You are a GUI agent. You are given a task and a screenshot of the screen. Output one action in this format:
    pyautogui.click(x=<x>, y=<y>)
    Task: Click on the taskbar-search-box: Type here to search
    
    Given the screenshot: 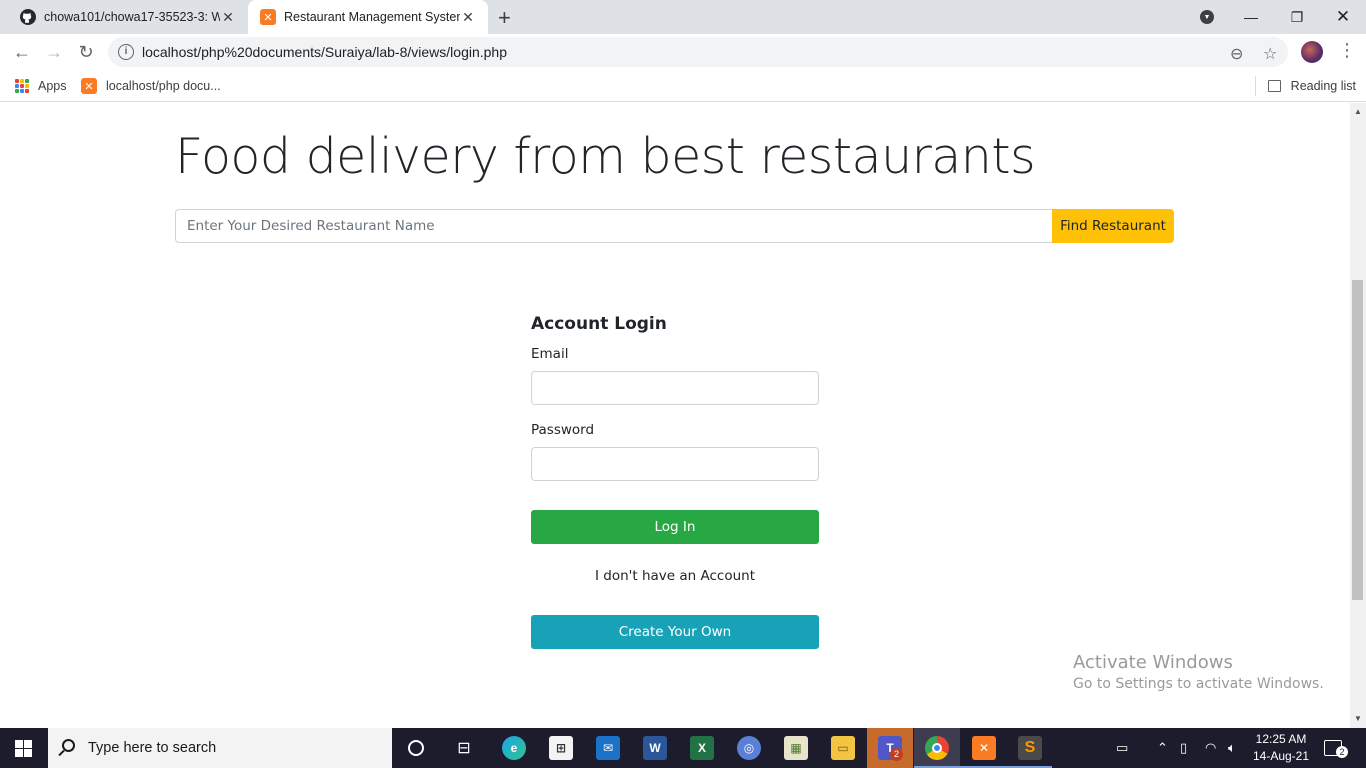 What is the action you would take?
    pyautogui.click(x=220, y=748)
    